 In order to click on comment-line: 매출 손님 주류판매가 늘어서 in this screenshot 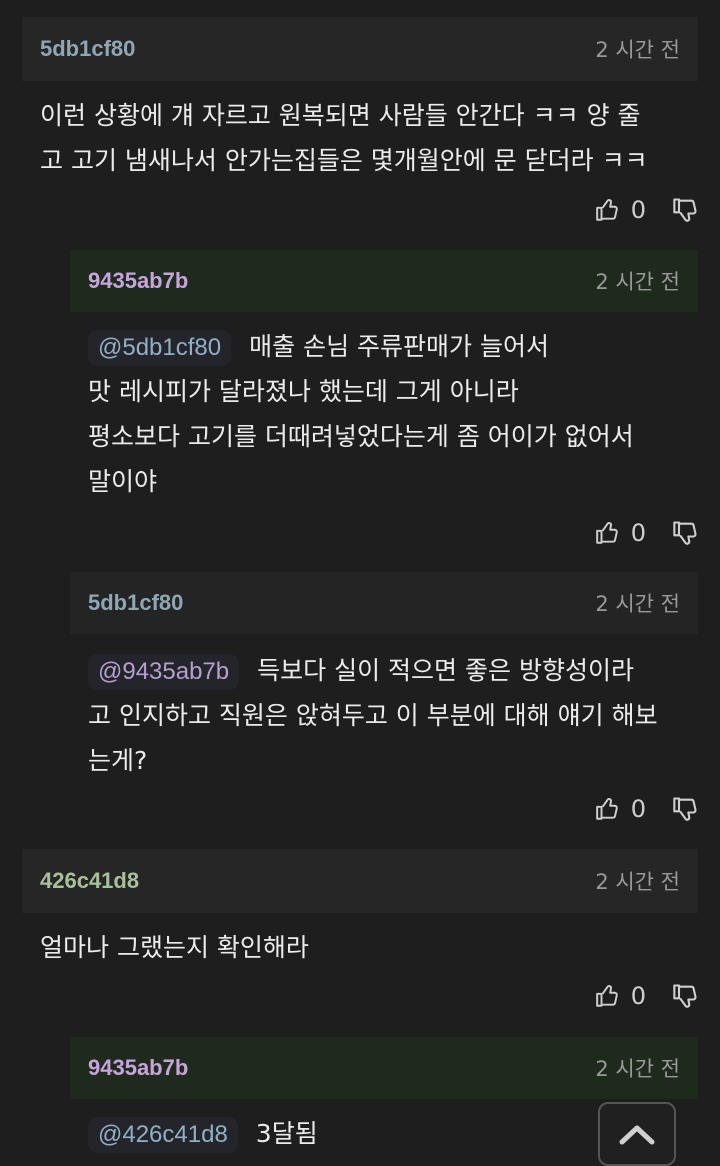, I will do `click(399, 346)`.